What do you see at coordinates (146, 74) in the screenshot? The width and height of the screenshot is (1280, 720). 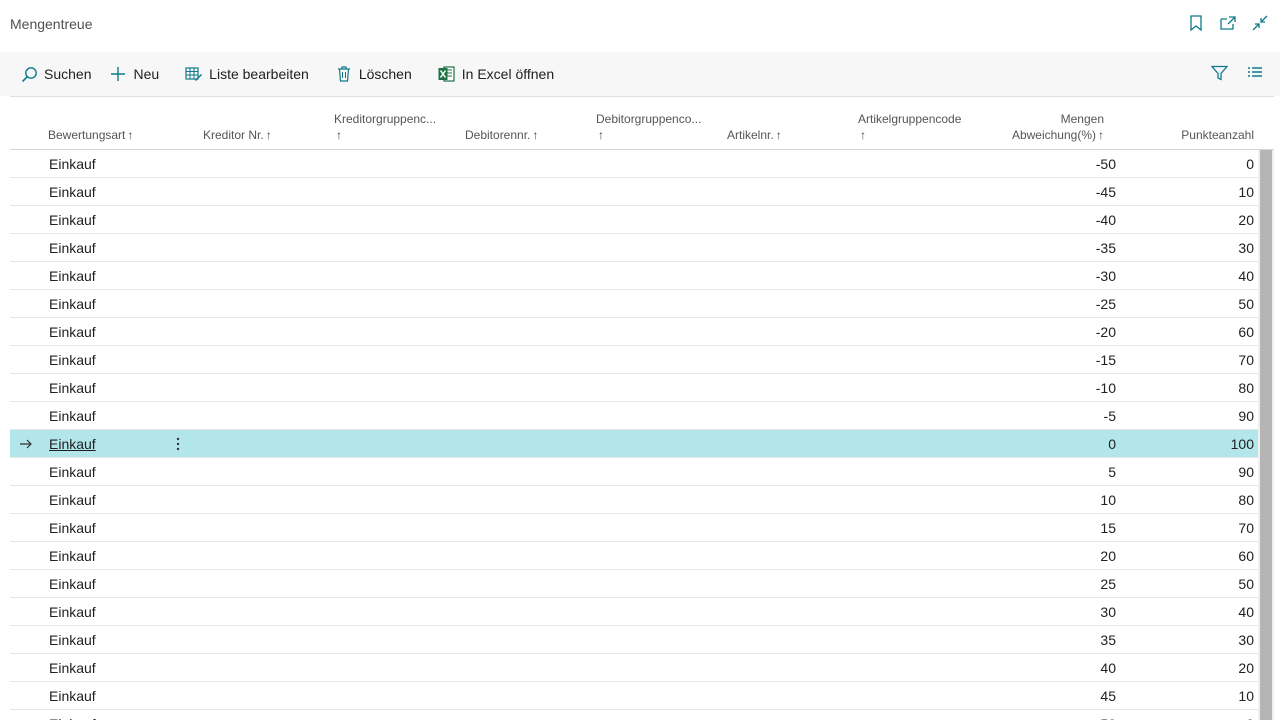 I see `new-button-label: Neu` at bounding box center [146, 74].